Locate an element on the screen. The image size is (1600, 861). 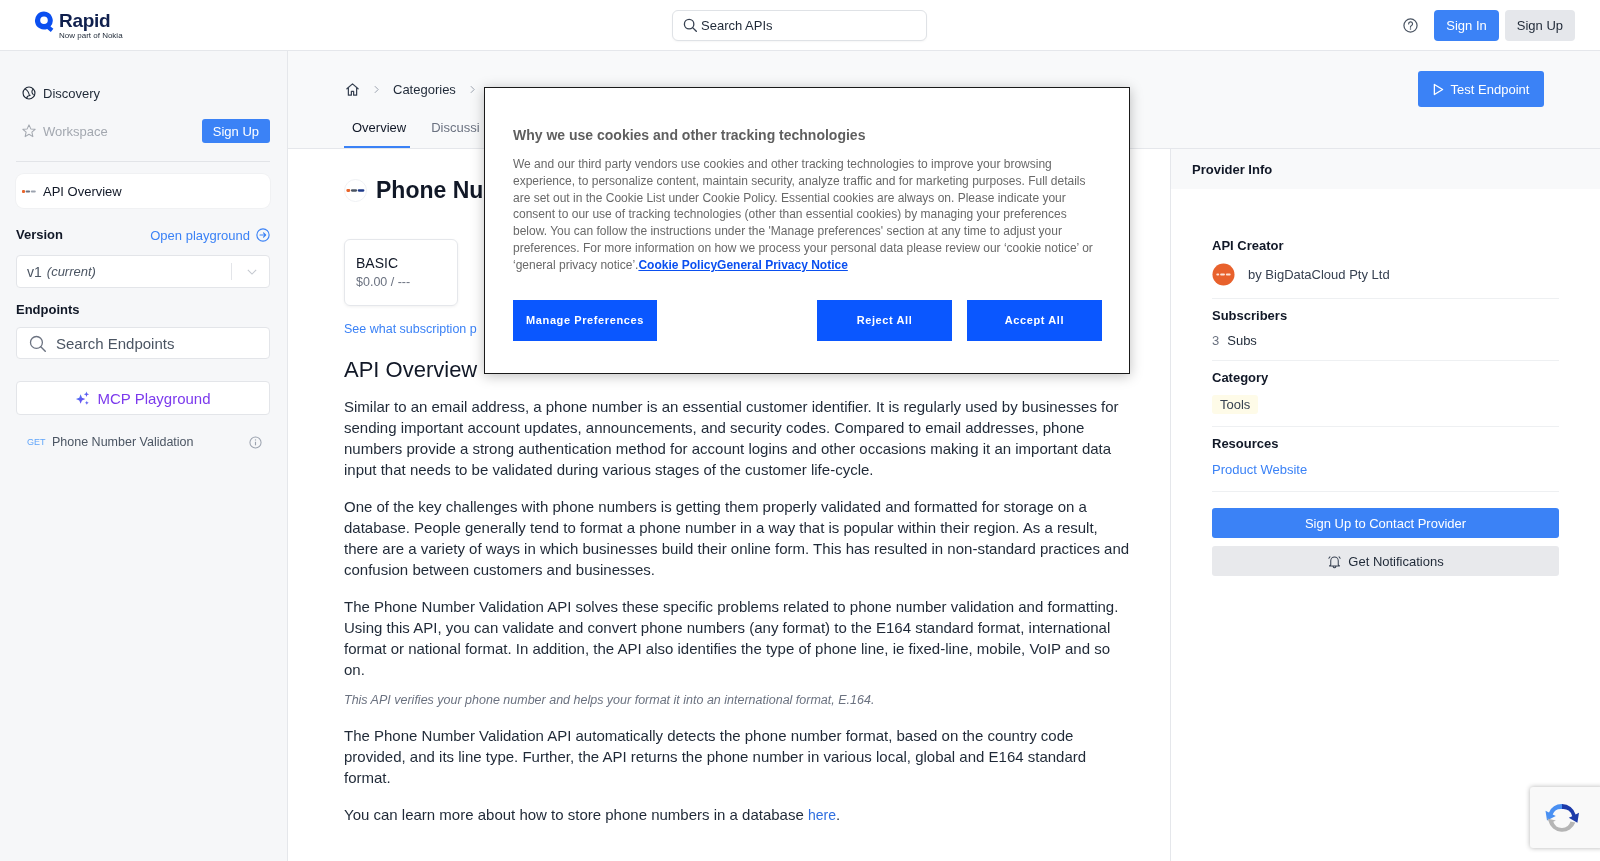
bell-icon is located at coordinates (1335, 561).